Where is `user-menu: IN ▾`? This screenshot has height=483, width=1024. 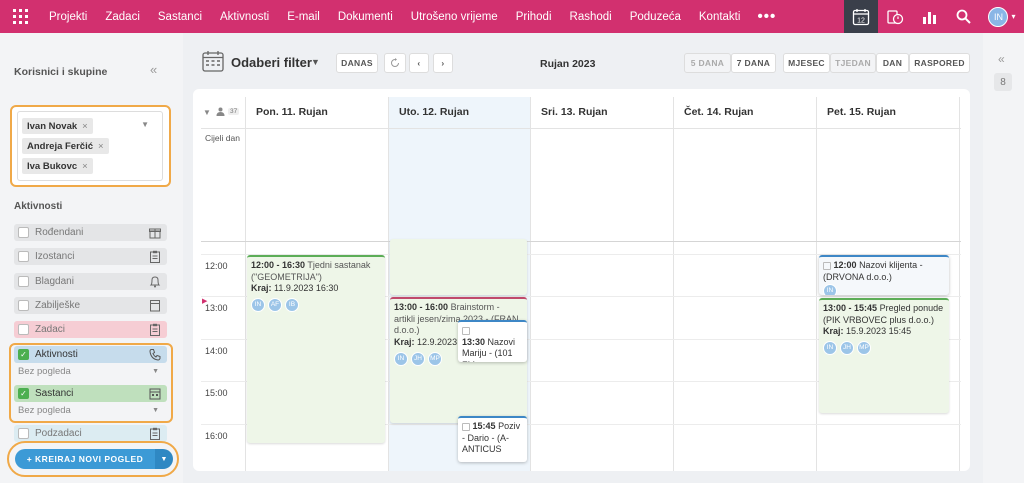
user-menu: IN ▾ is located at coordinates (1002, 16).